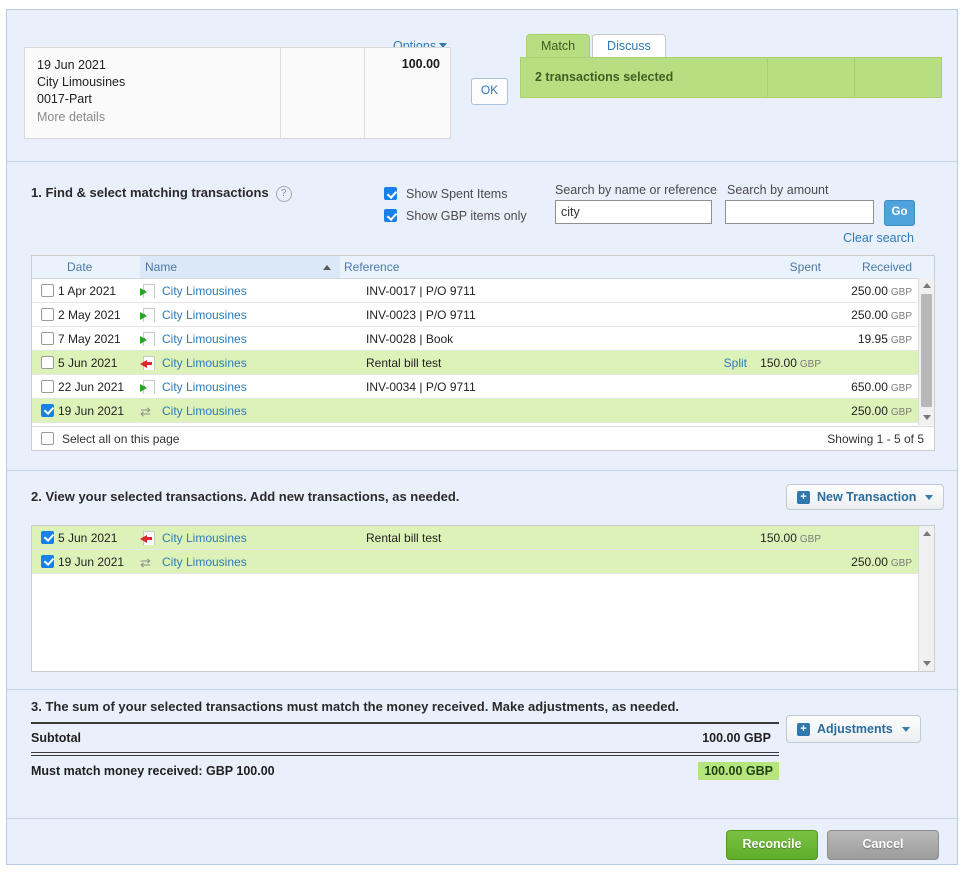 The width and height of the screenshot is (966, 875). I want to click on row-reference: INV-0034 | P/O 9711, so click(421, 386).